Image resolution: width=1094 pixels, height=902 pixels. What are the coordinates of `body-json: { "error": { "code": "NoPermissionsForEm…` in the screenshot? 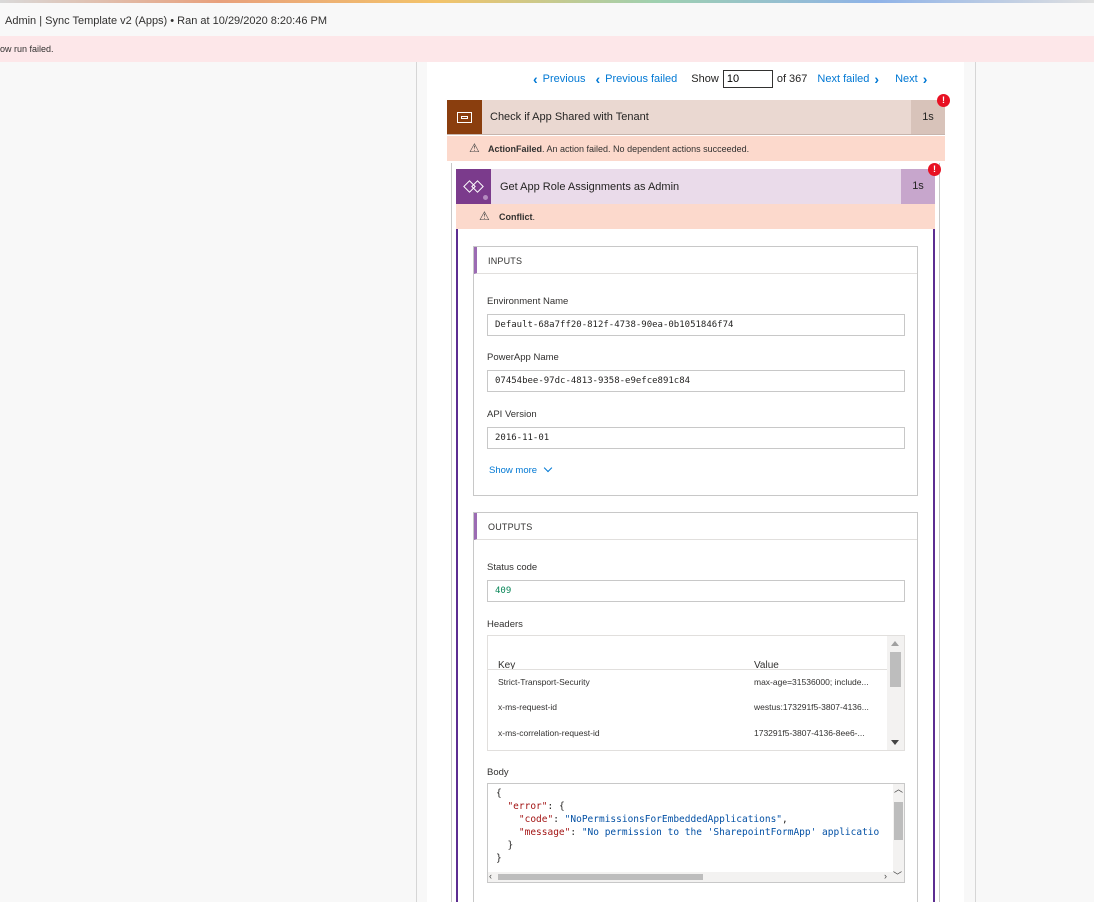 It's located at (688, 826).